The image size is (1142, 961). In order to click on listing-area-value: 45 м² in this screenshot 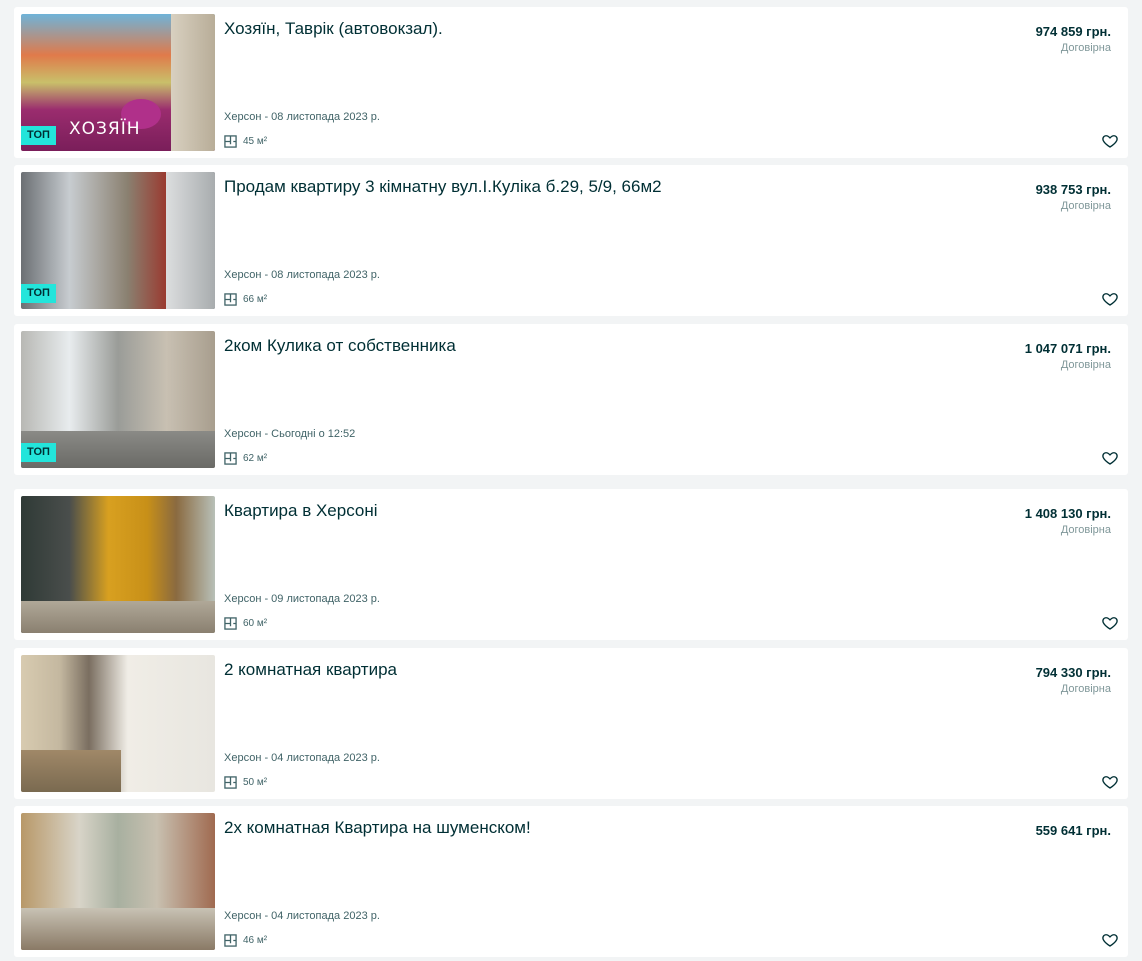, I will do `click(255, 141)`.